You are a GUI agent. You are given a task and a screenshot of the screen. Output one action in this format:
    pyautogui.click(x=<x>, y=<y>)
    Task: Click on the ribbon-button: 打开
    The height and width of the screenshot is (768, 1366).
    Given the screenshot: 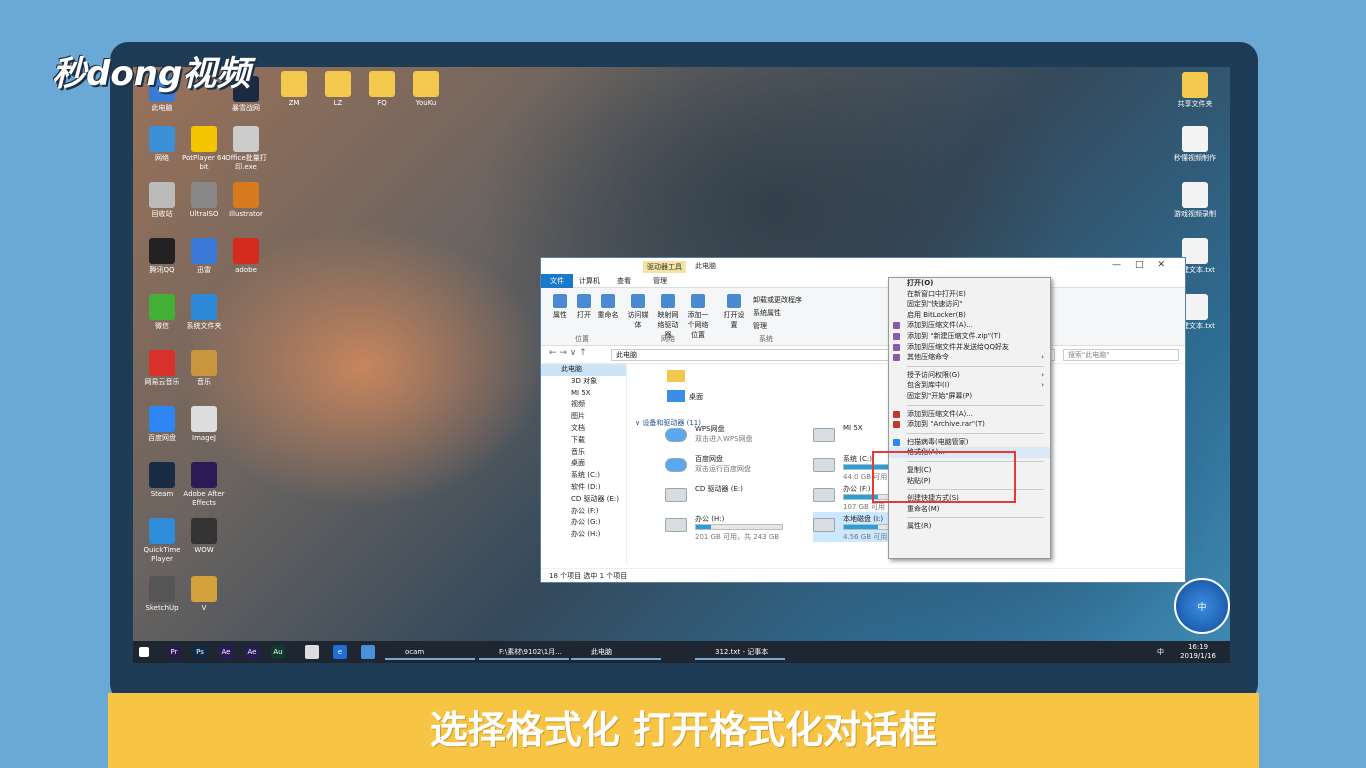 What is the action you would take?
    pyautogui.click(x=584, y=307)
    